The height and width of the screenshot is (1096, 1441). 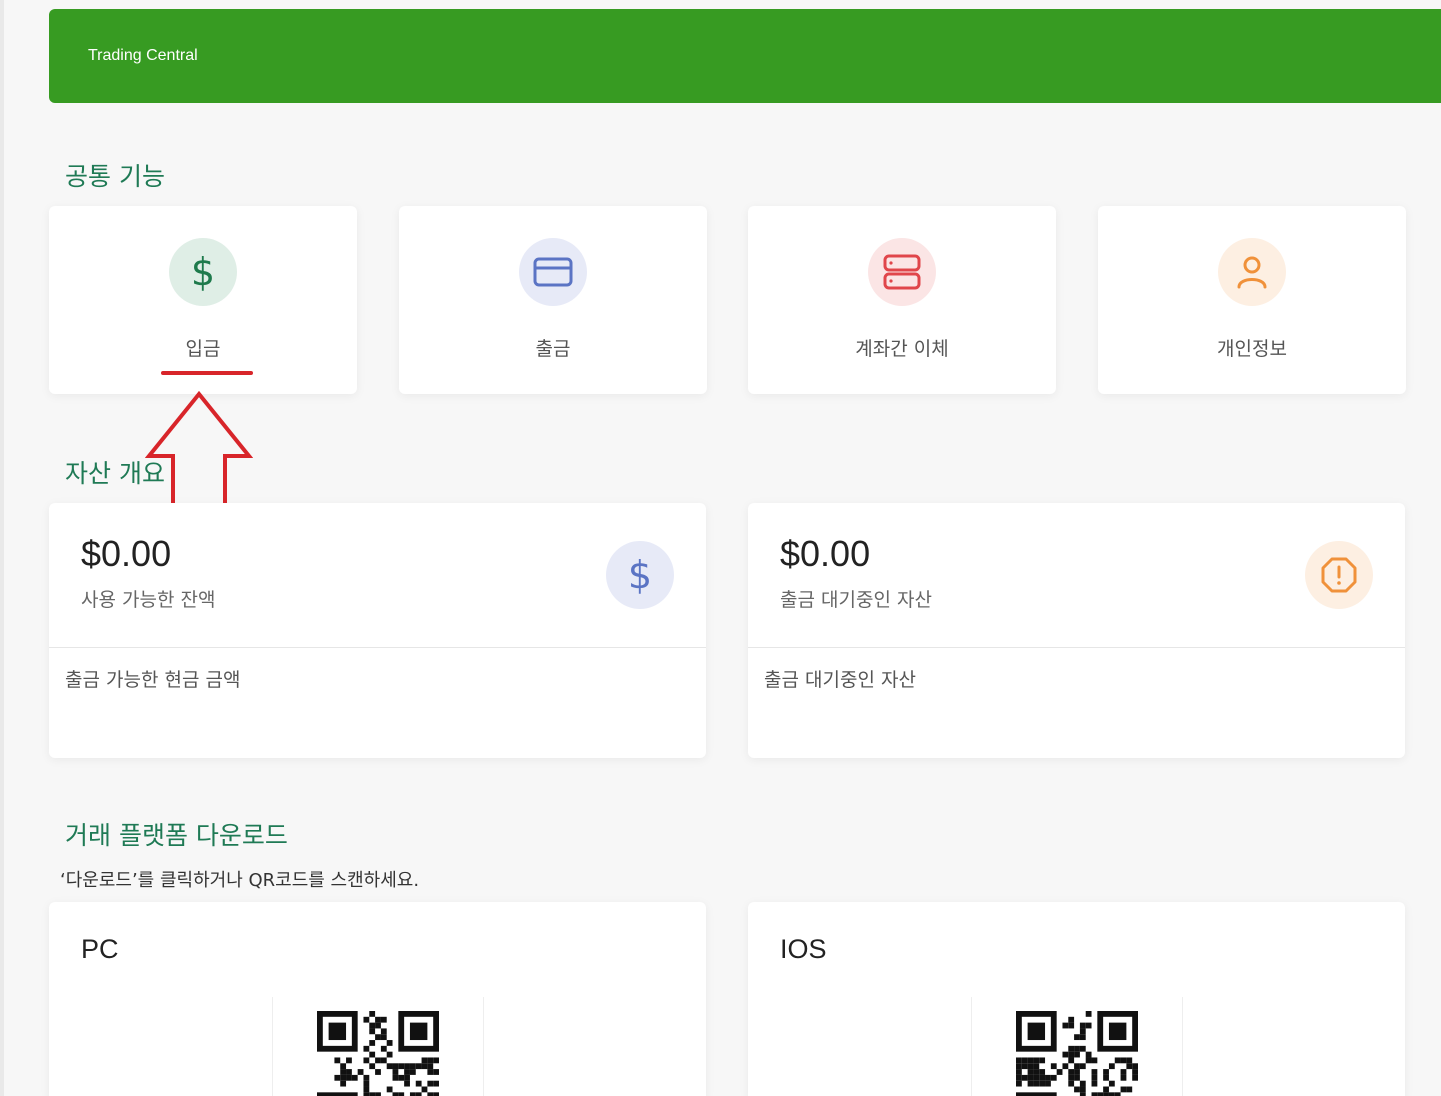 What do you see at coordinates (553, 349) in the screenshot?
I see `withdraw-label: 출금` at bounding box center [553, 349].